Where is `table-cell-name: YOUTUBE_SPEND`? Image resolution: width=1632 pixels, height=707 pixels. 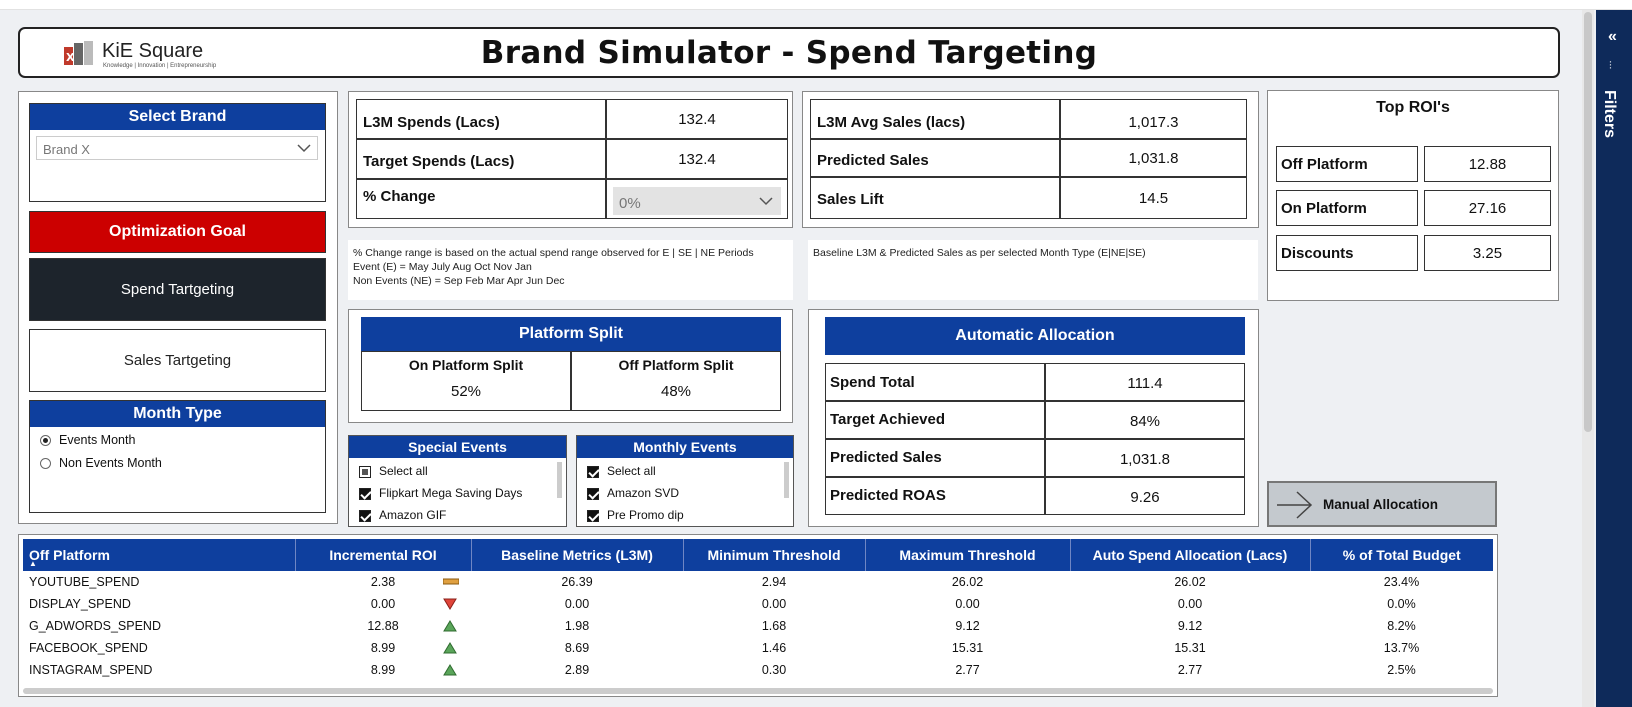
table-cell-name: YOUTUBE_SPEND is located at coordinates (159, 582).